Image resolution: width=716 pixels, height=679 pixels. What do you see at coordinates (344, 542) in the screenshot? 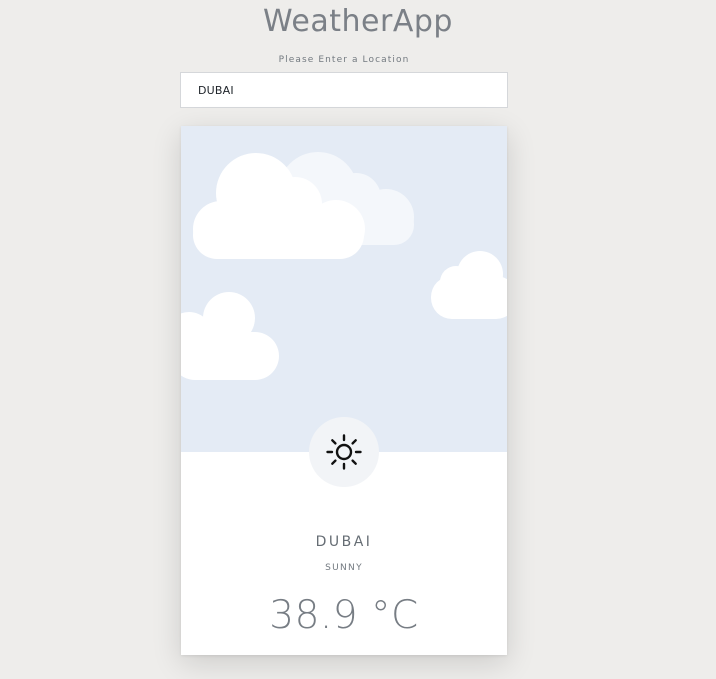
I see `city-name: DUBAI` at bounding box center [344, 542].